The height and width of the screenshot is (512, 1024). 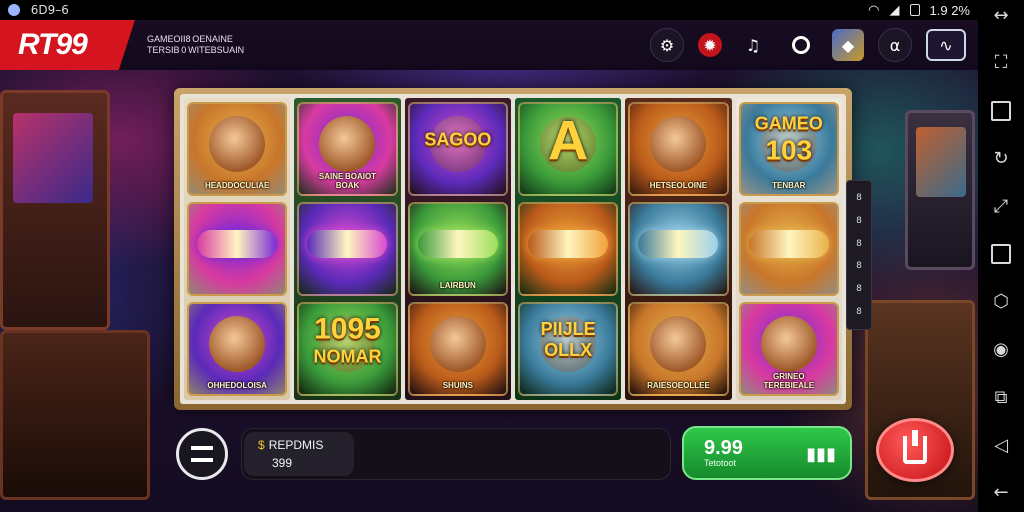 I want to click on screenshot-icon: ⛶, so click(x=1001, y=63).